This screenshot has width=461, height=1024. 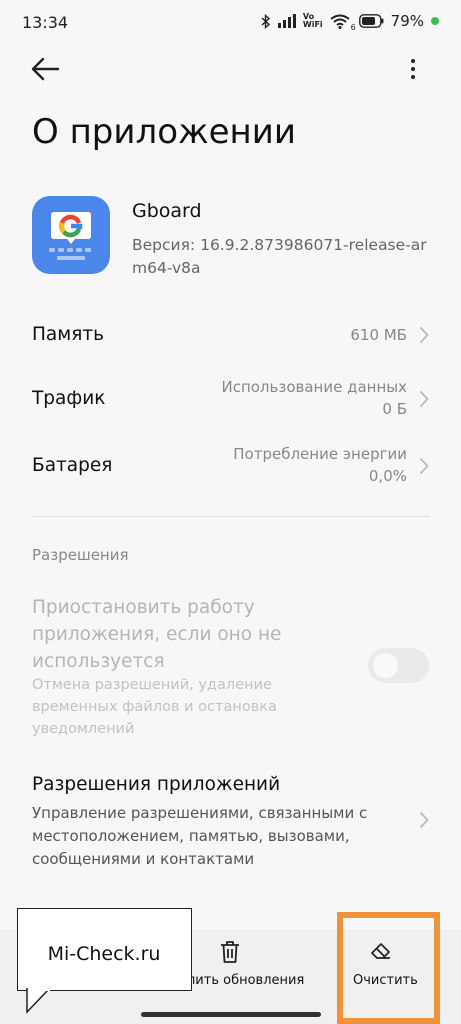 I want to click on app-permissions-title: Разрешения приложений, so click(x=156, y=784).